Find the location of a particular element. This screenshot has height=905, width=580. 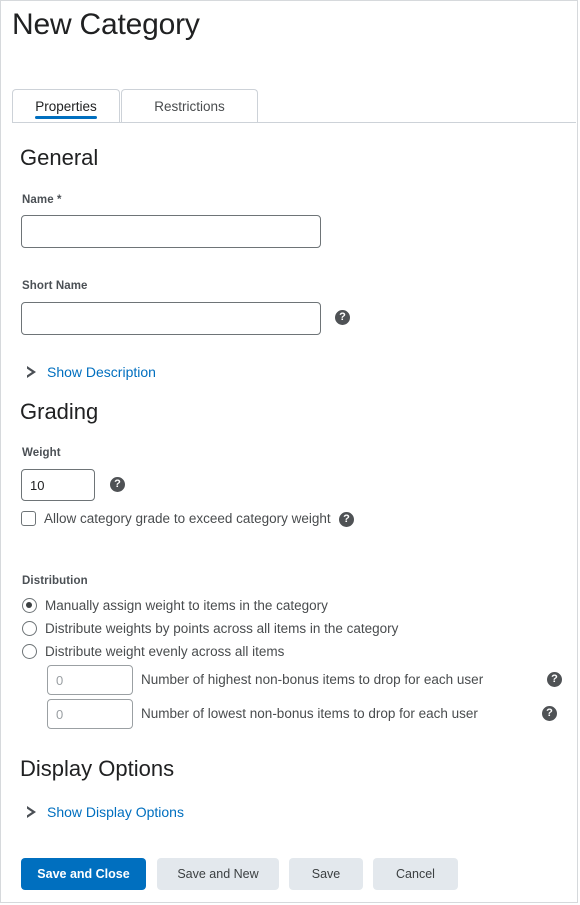

active-tab-indicator is located at coordinates (66, 117).